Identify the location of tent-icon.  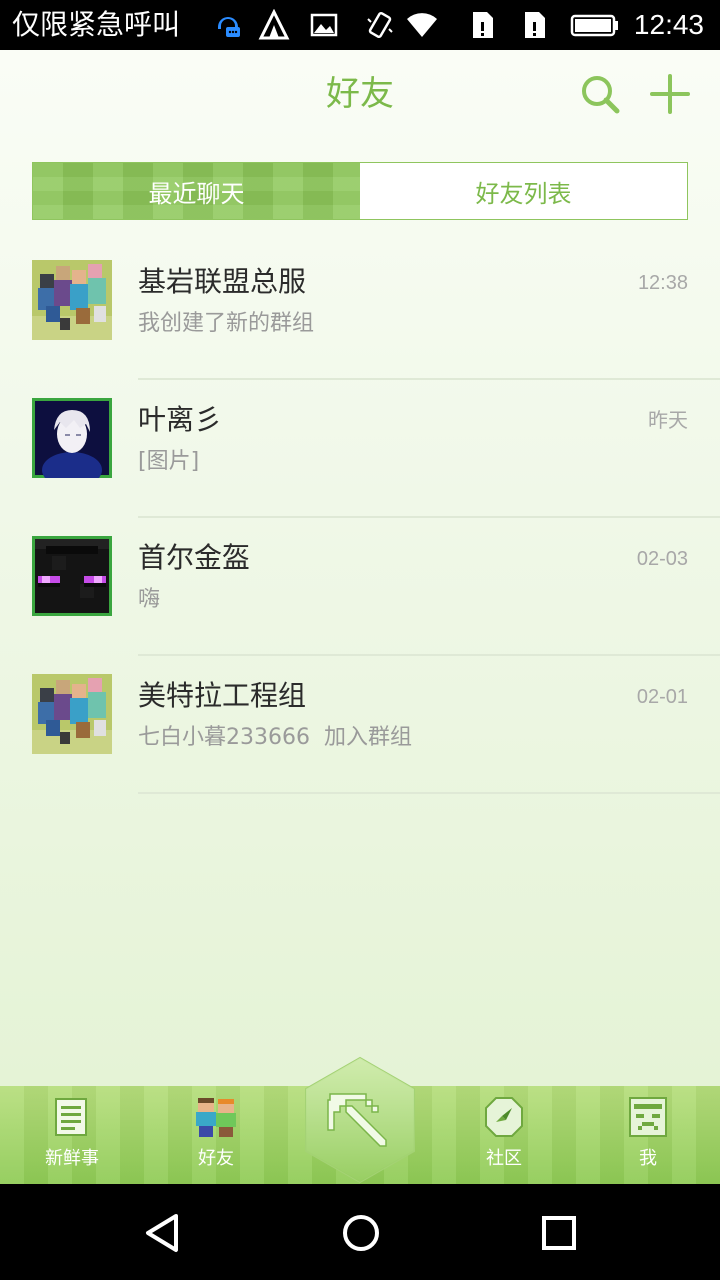
(274, 24).